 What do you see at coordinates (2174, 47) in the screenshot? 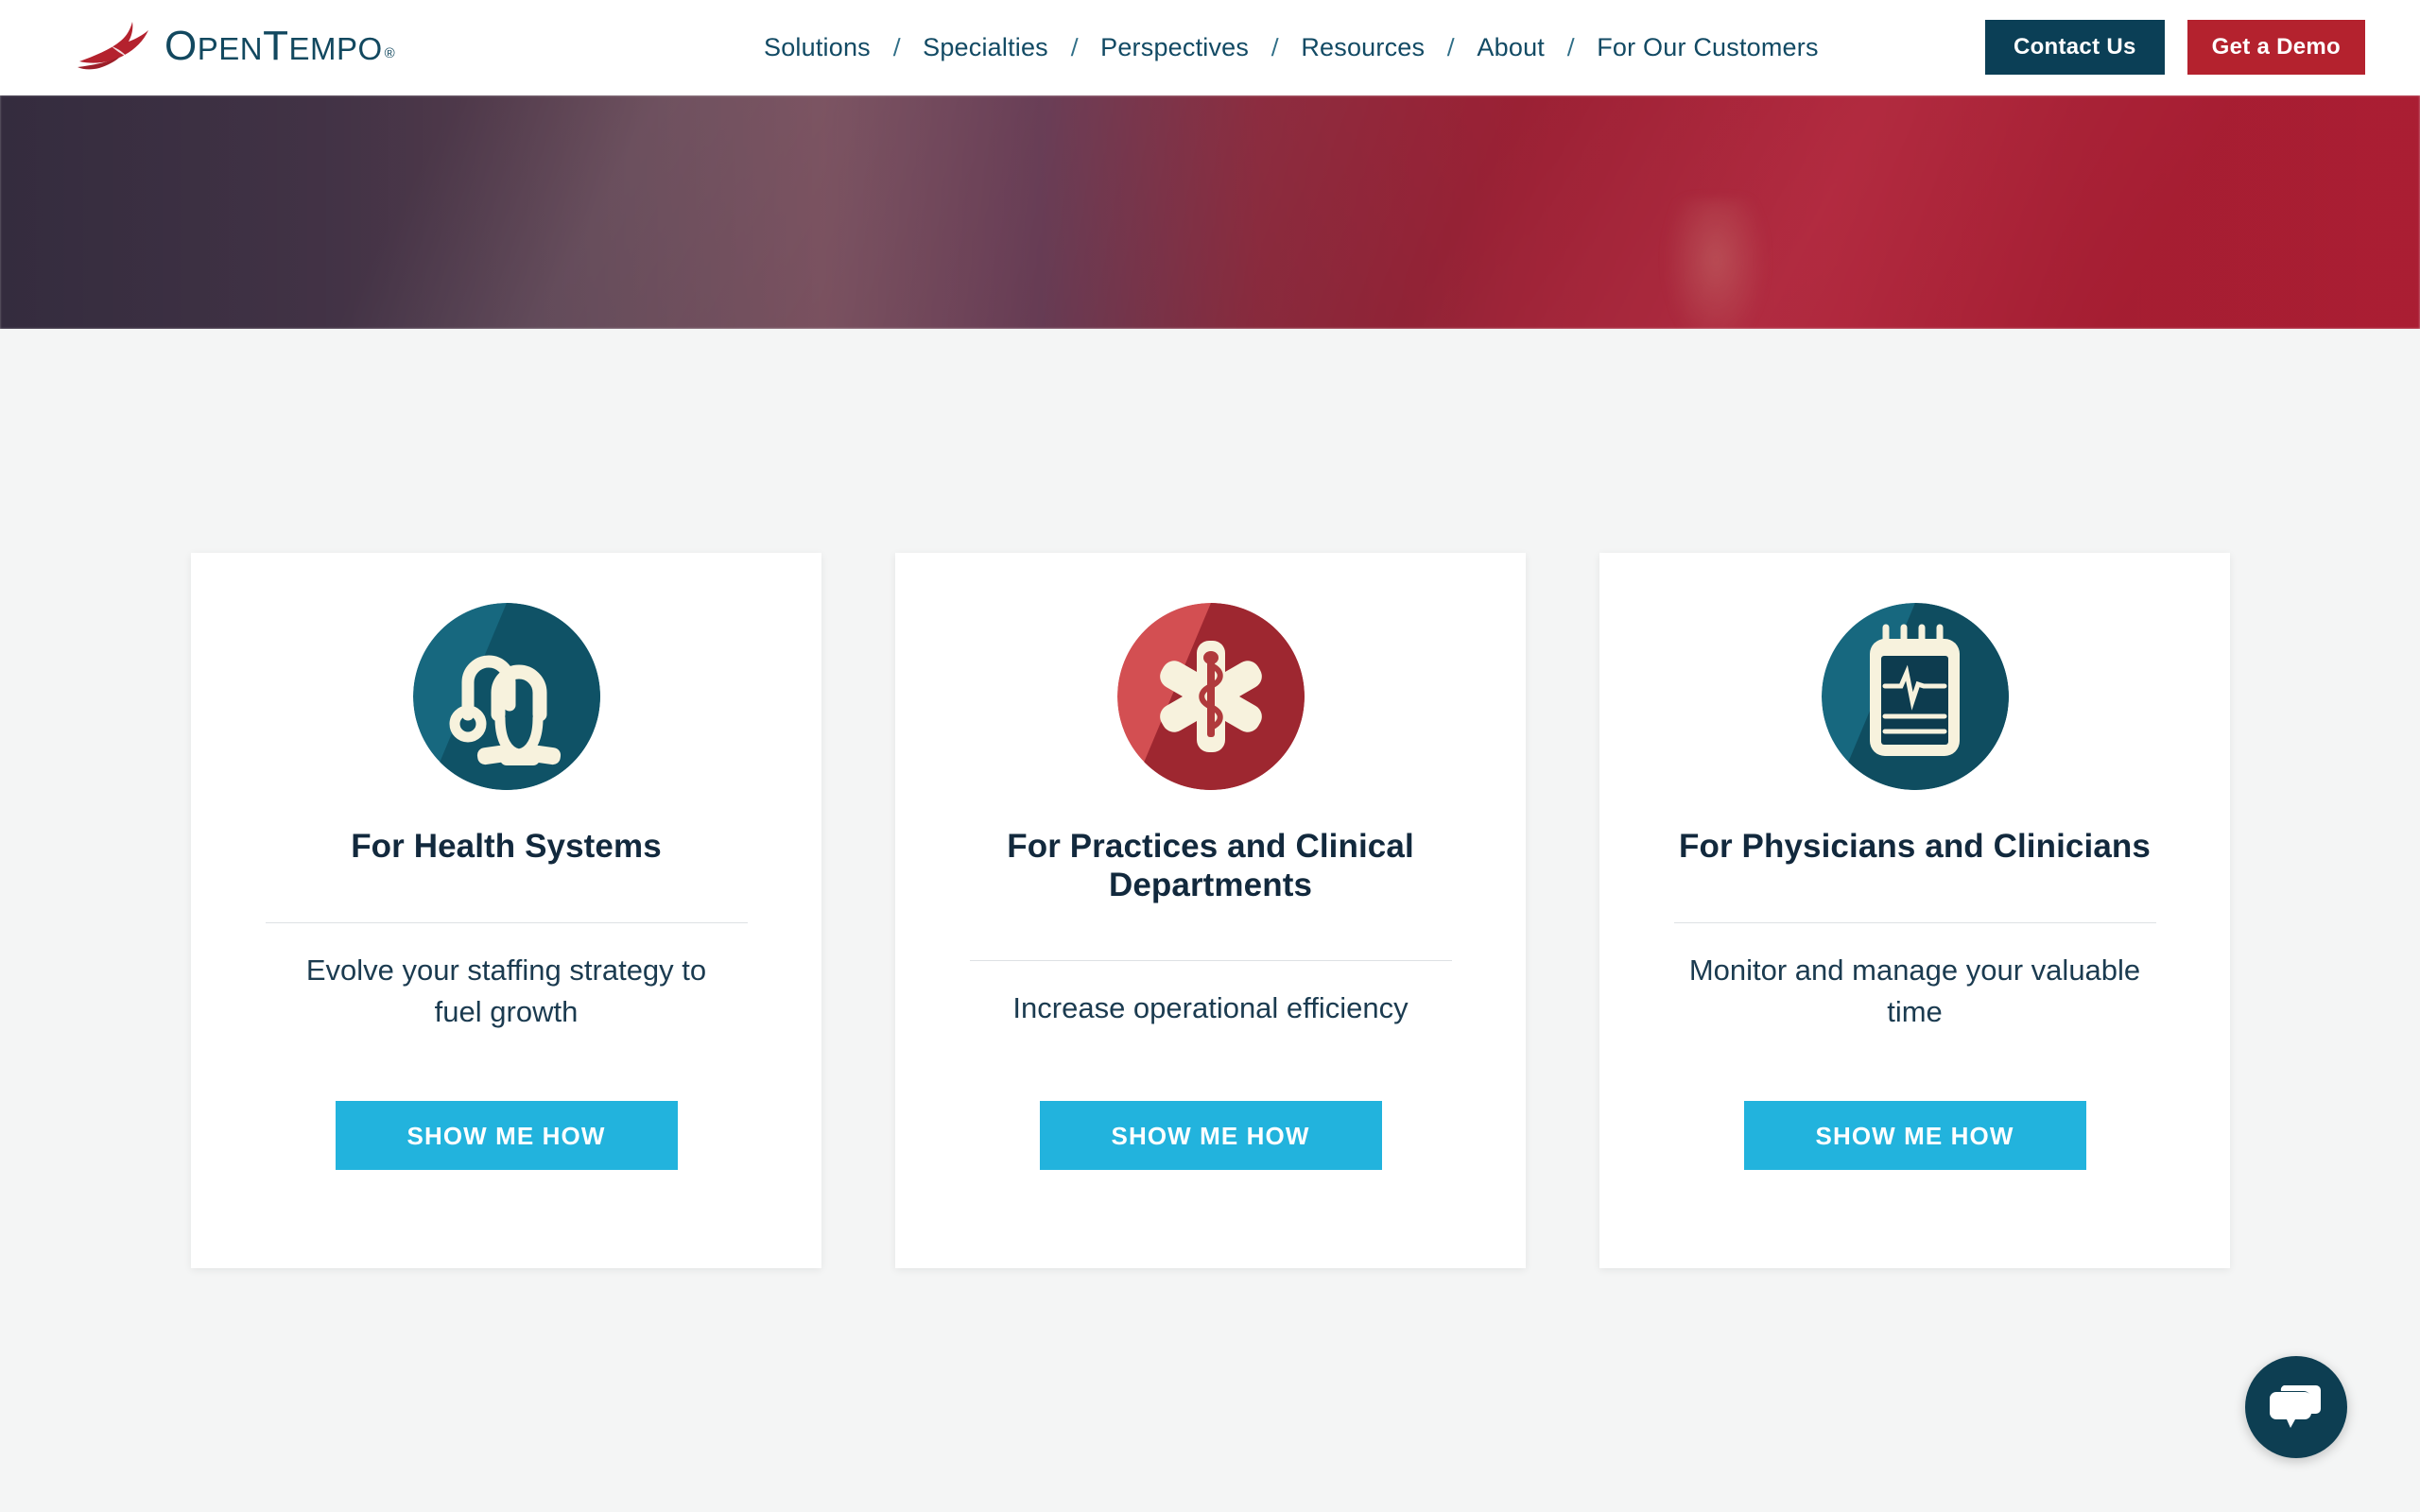
I see `header-actions: Contact Us Get a Demo` at bounding box center [2174, 47].